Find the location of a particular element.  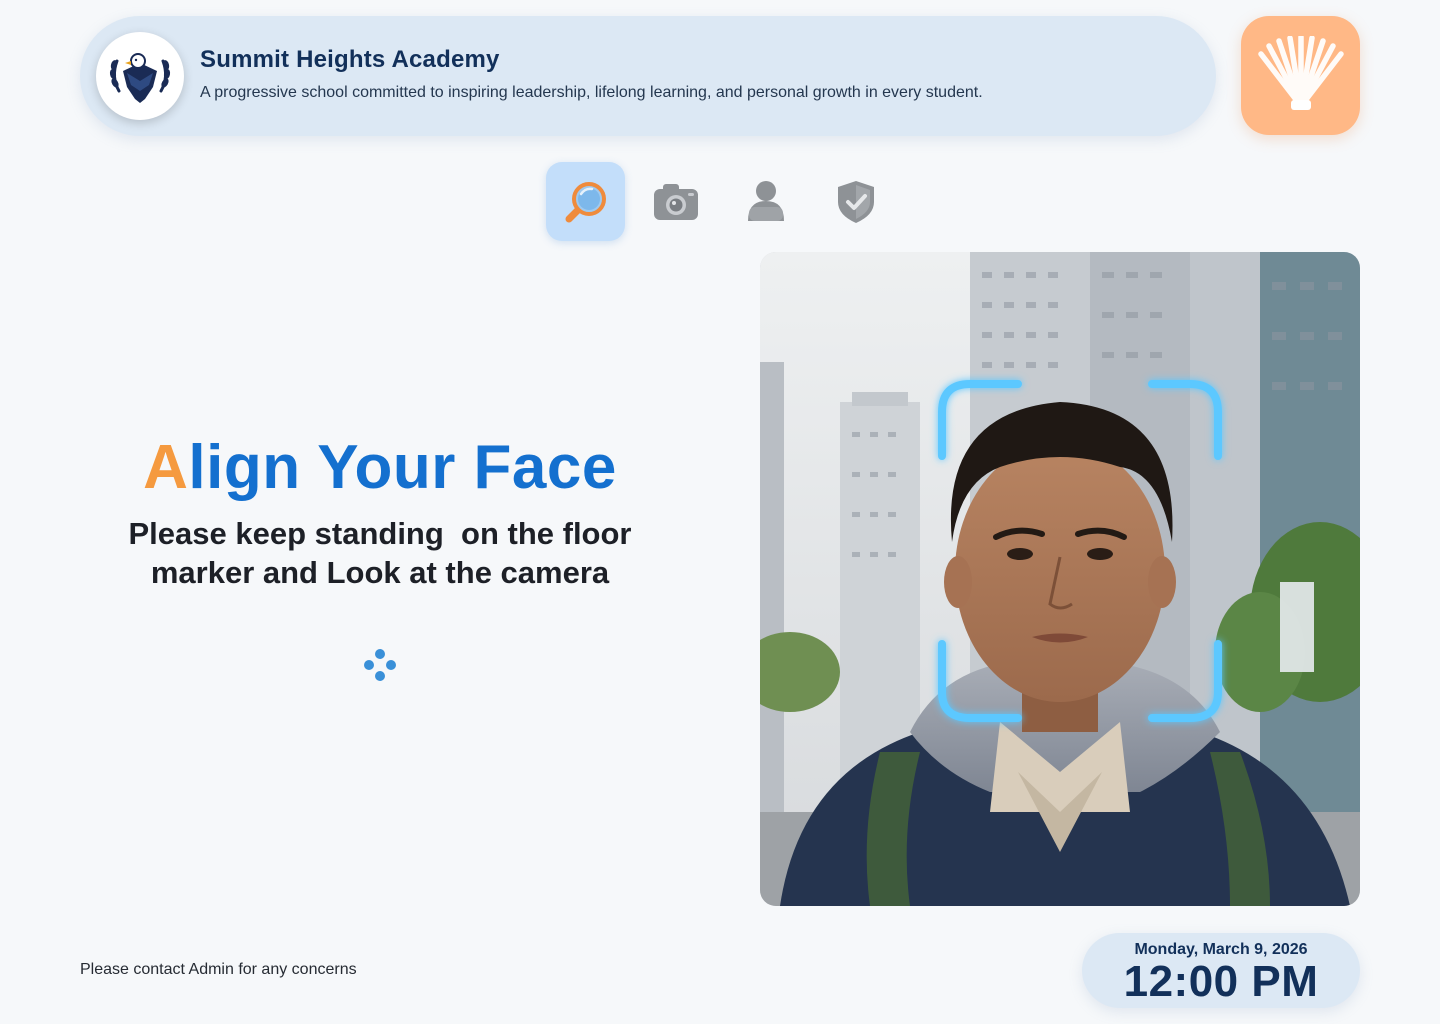

user-icon is located at coordinates (765, 200).